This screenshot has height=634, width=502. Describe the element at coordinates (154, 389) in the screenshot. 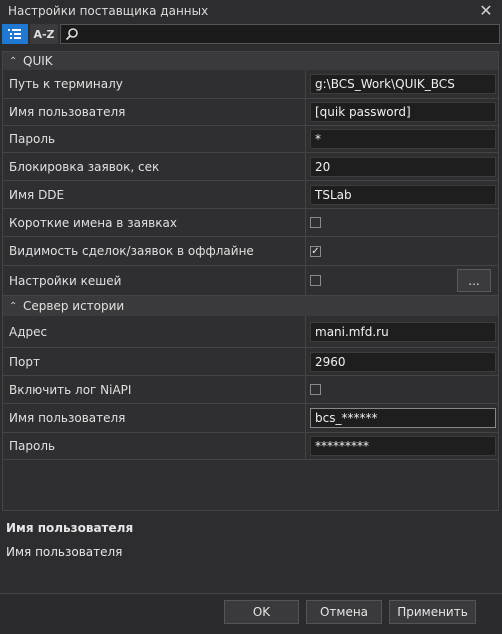

I see `property-name: Включить лог NiAPI` at that location.